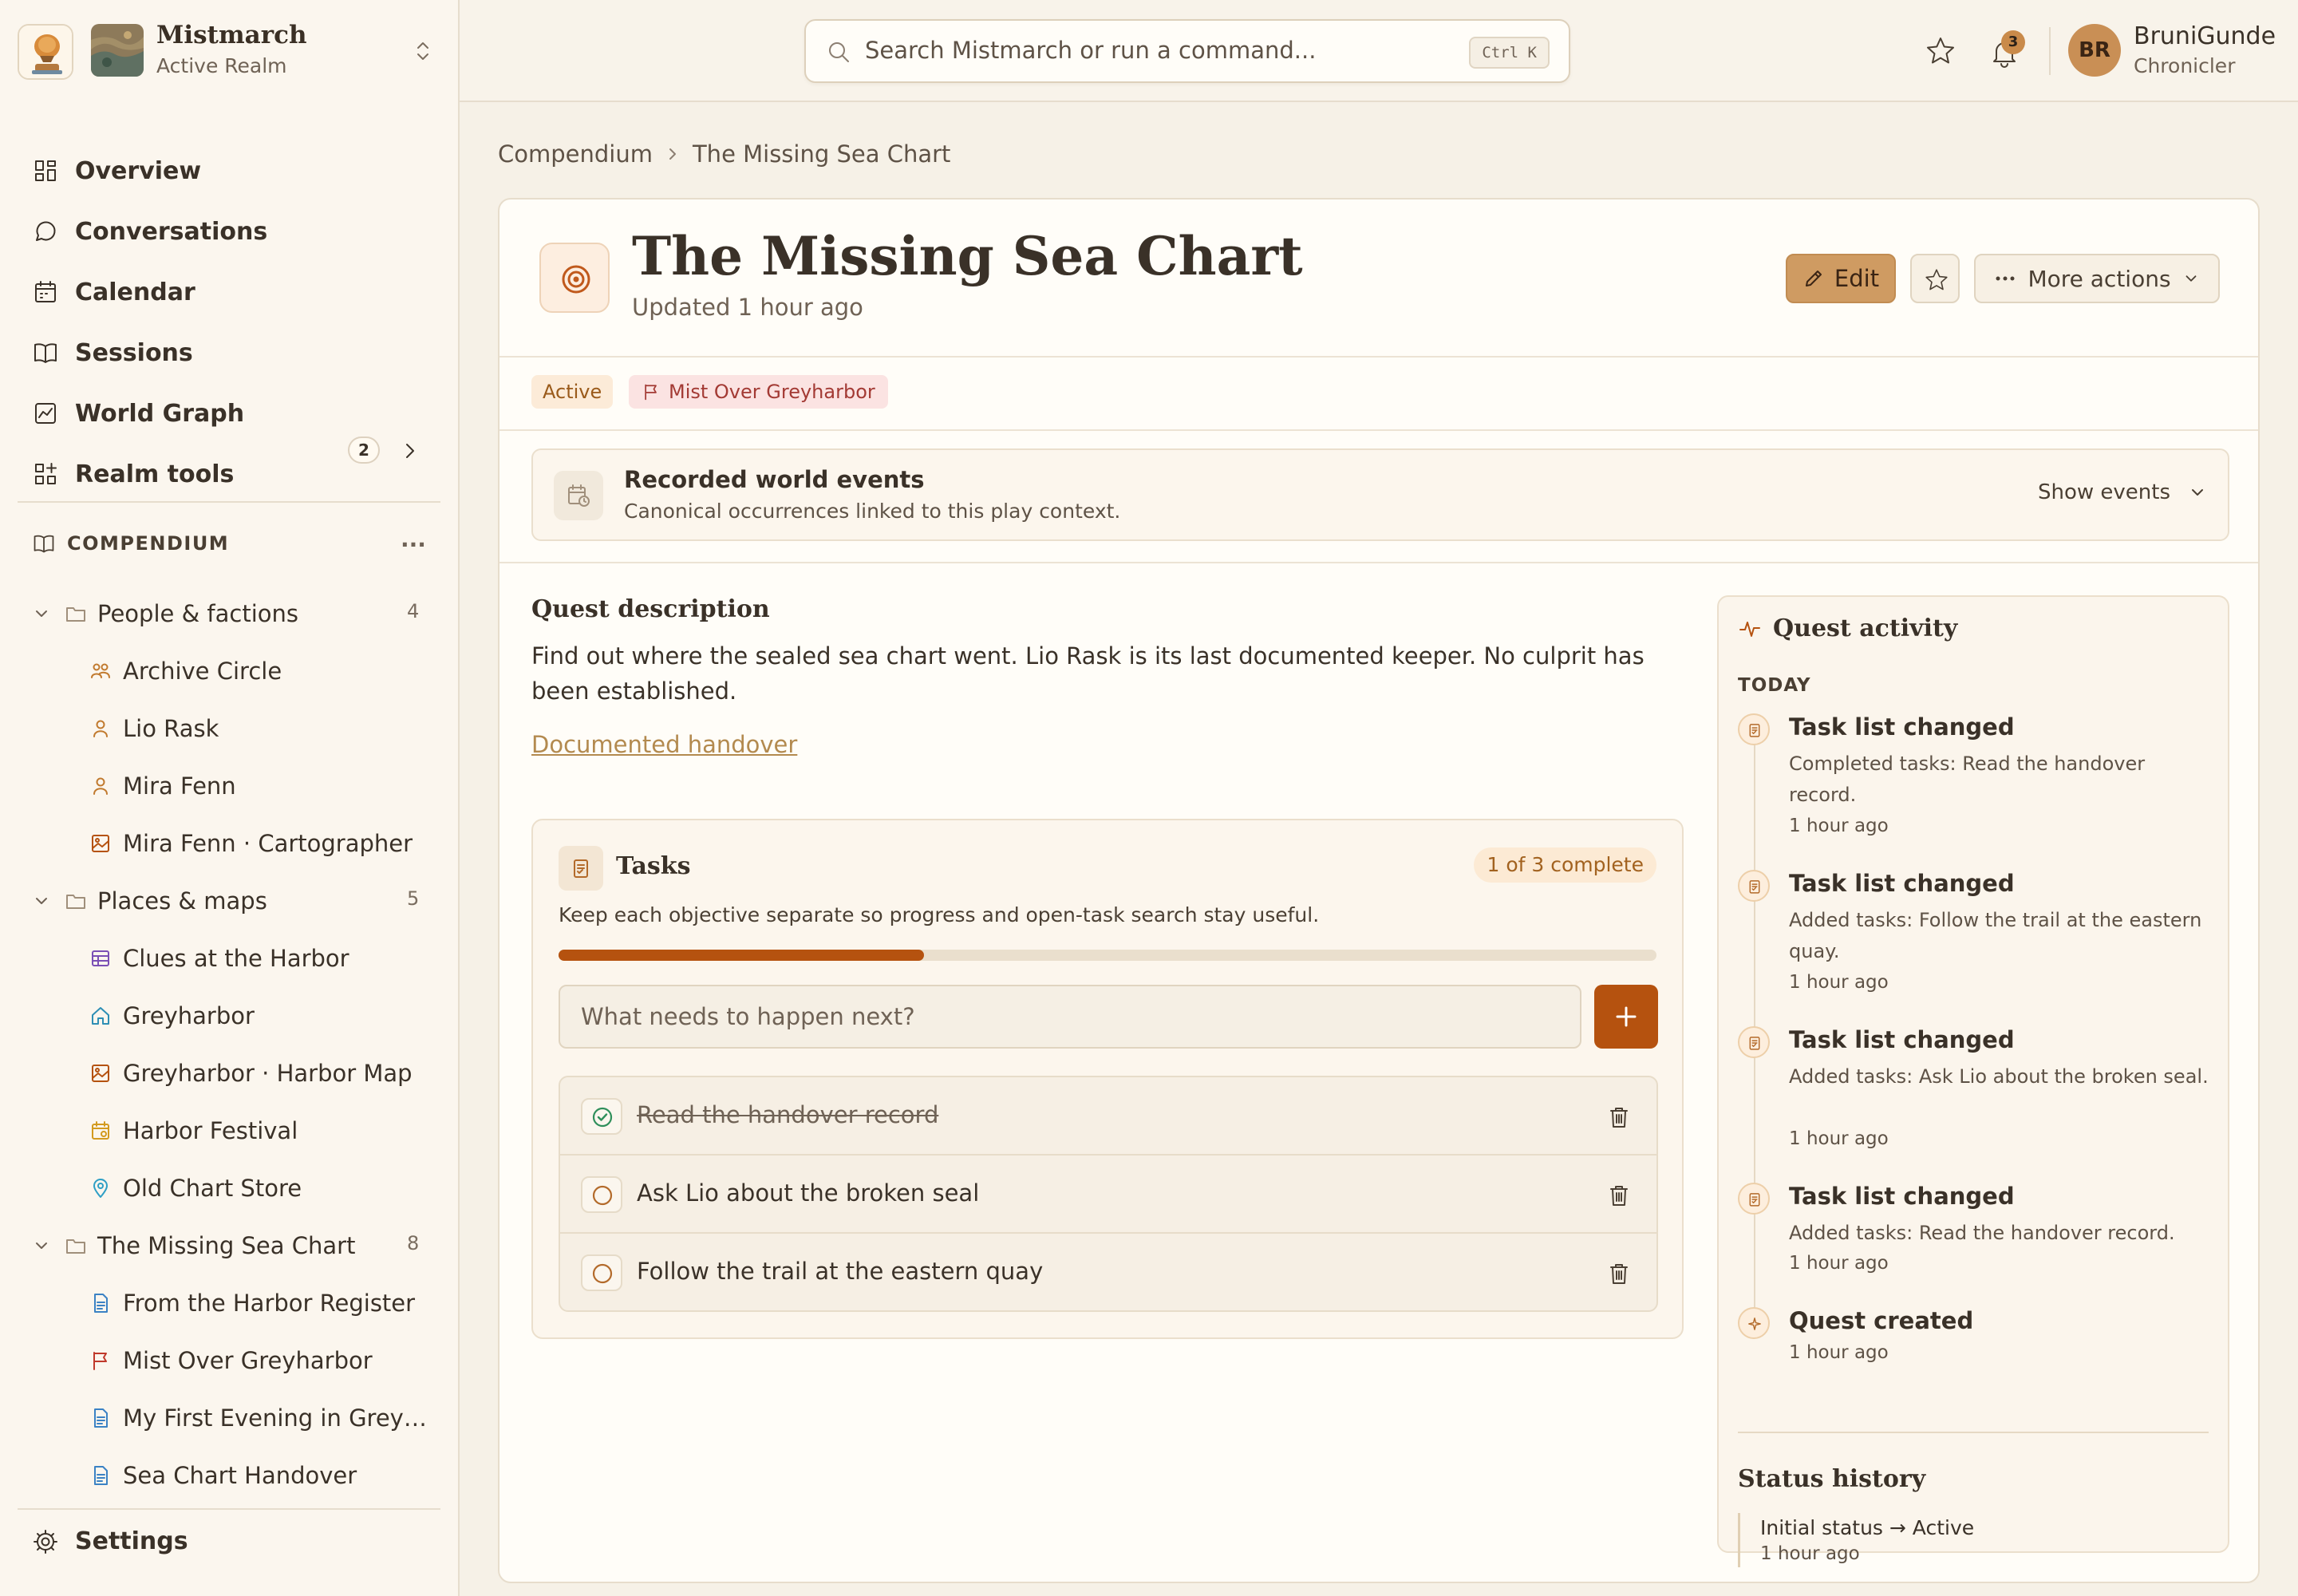  Describe the element at coordinates (742, 955) in the screenshot. I see `tasks-progress-fill` at that location.